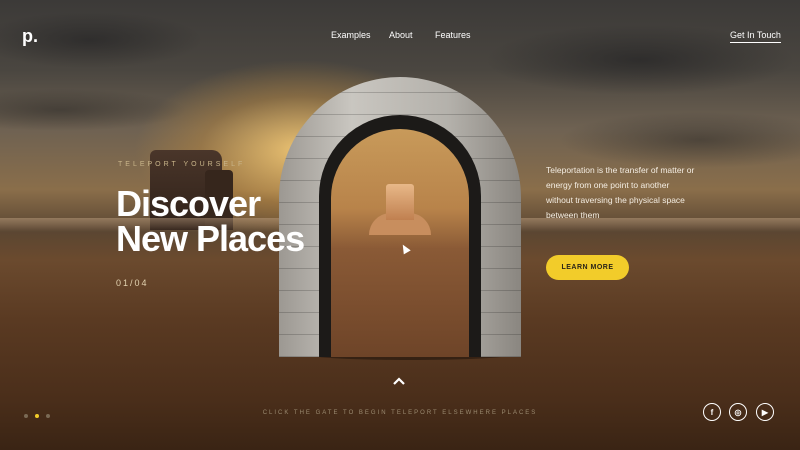 This screenshot has height=450, width=800. Describe the element at coordinates (765, 412) in the screenshot. I see `youtube-icon: ▶` at that location.